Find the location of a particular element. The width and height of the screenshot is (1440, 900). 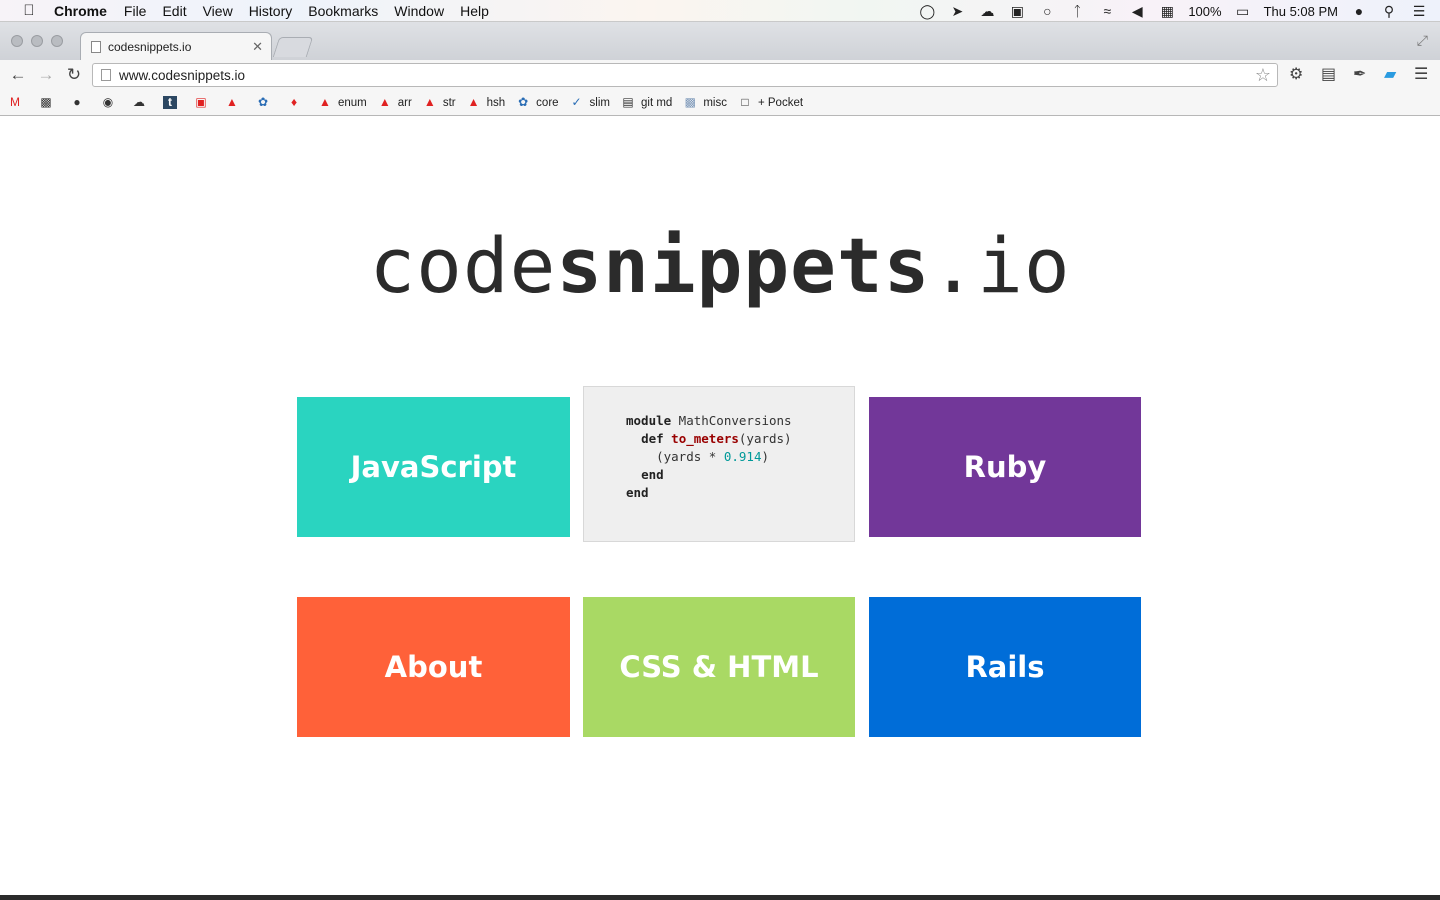

bookmark-5: ☁ is located at coordinates (142, 102).